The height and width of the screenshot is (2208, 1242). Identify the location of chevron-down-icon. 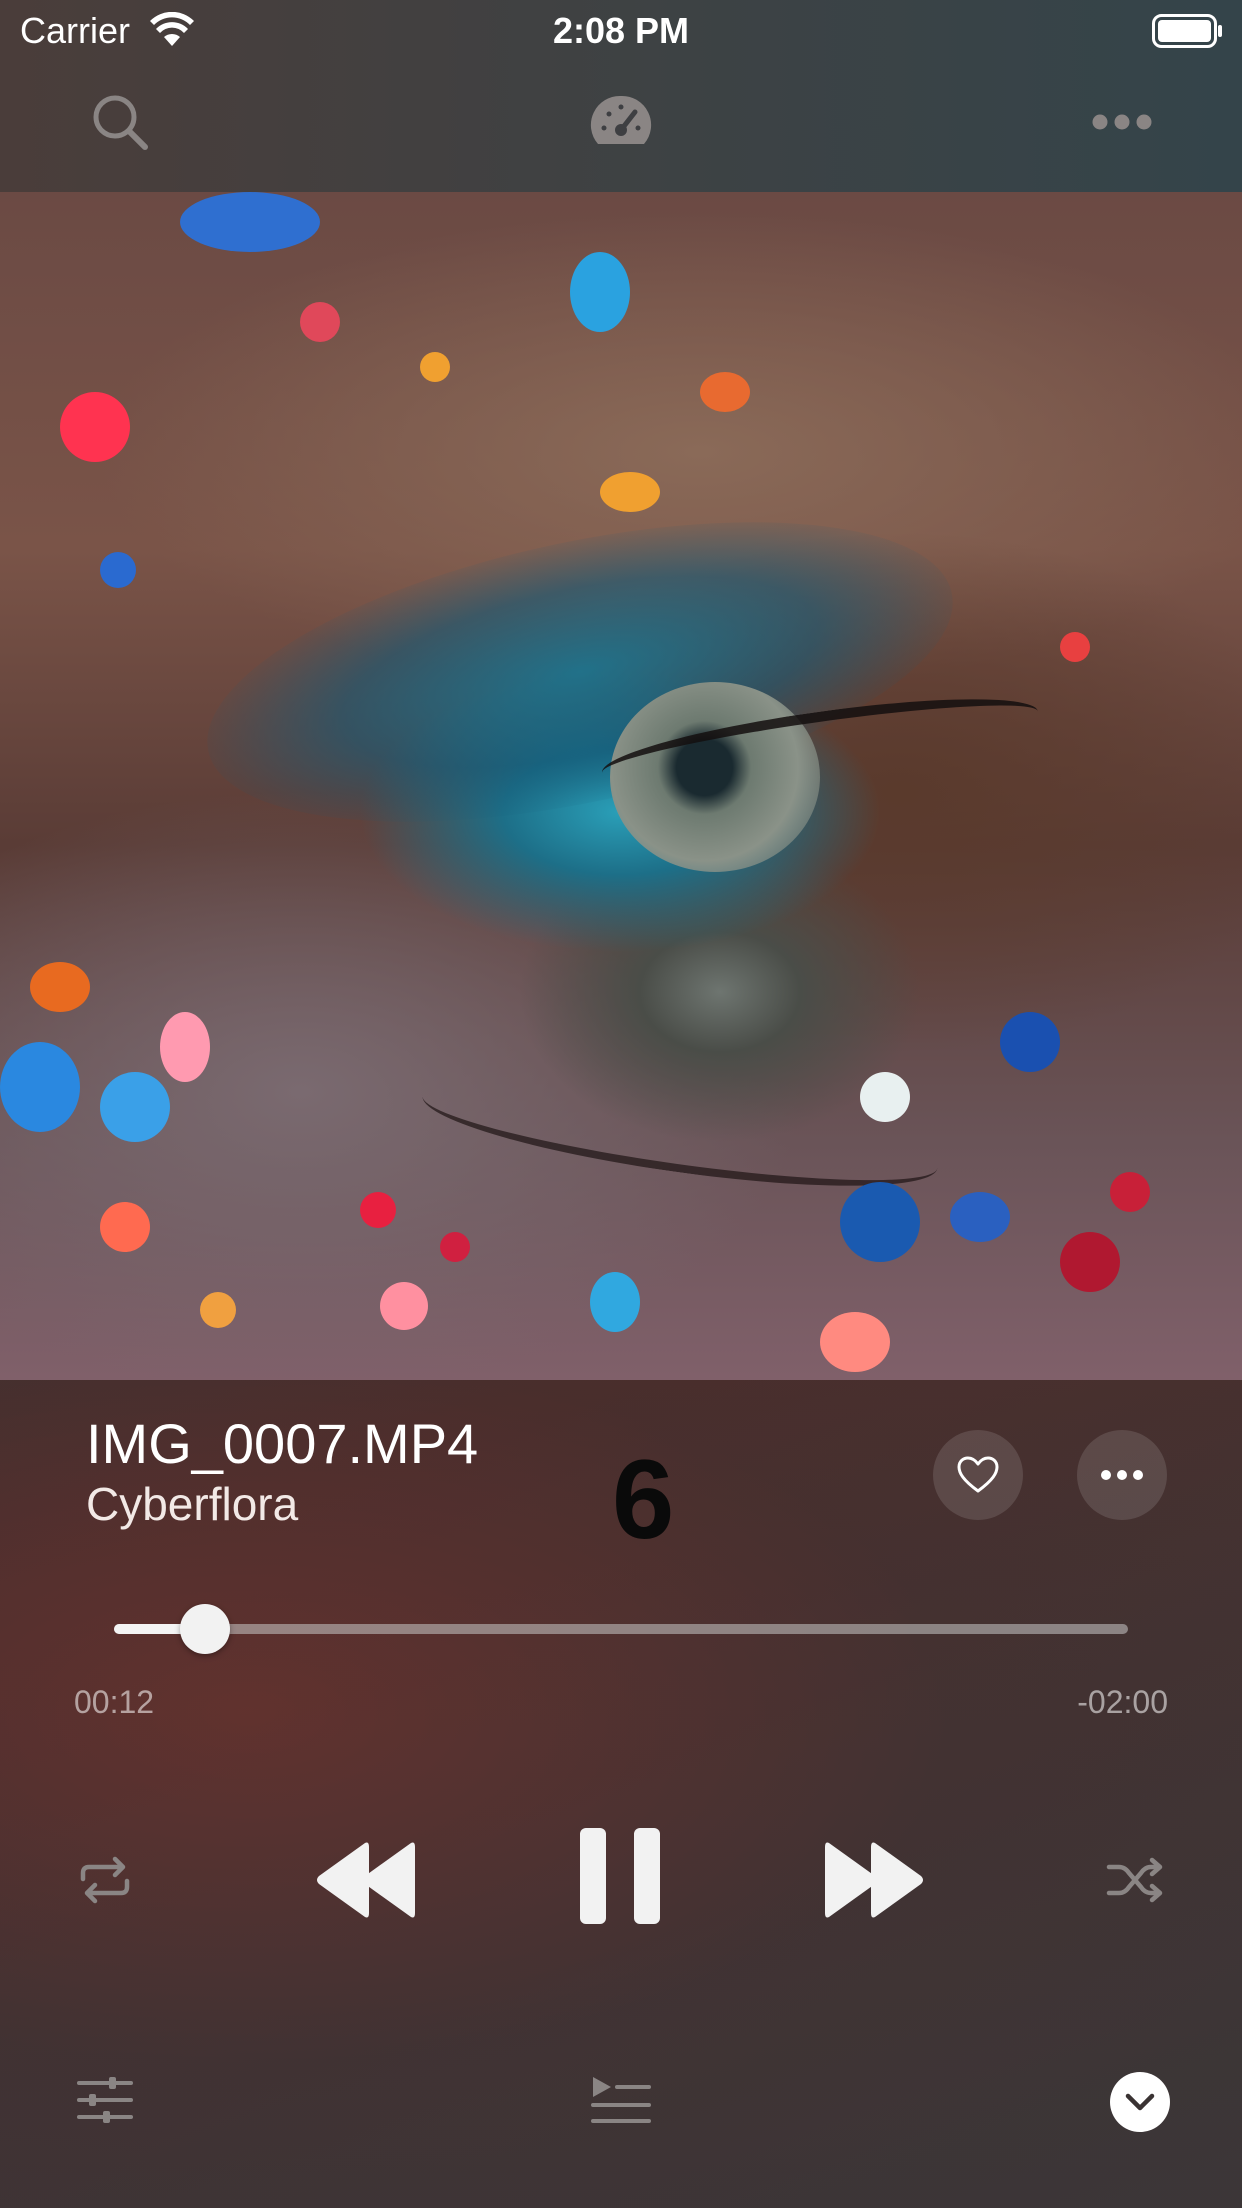
(1140, 2102).